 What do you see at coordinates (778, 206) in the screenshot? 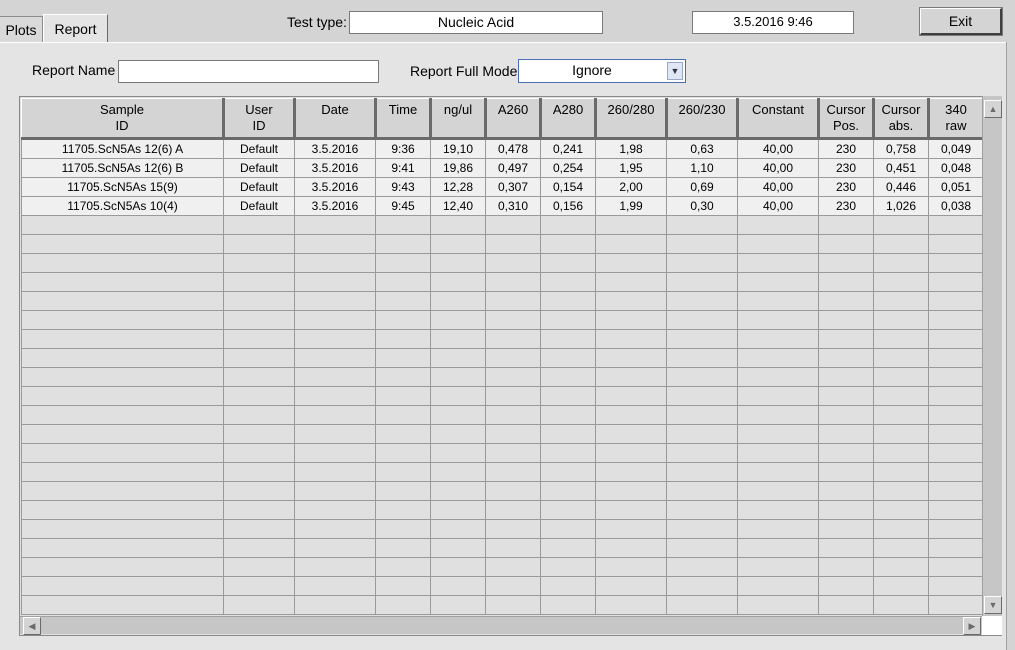
I see `table-cell: 40,00` at bounding box center [778, 206].